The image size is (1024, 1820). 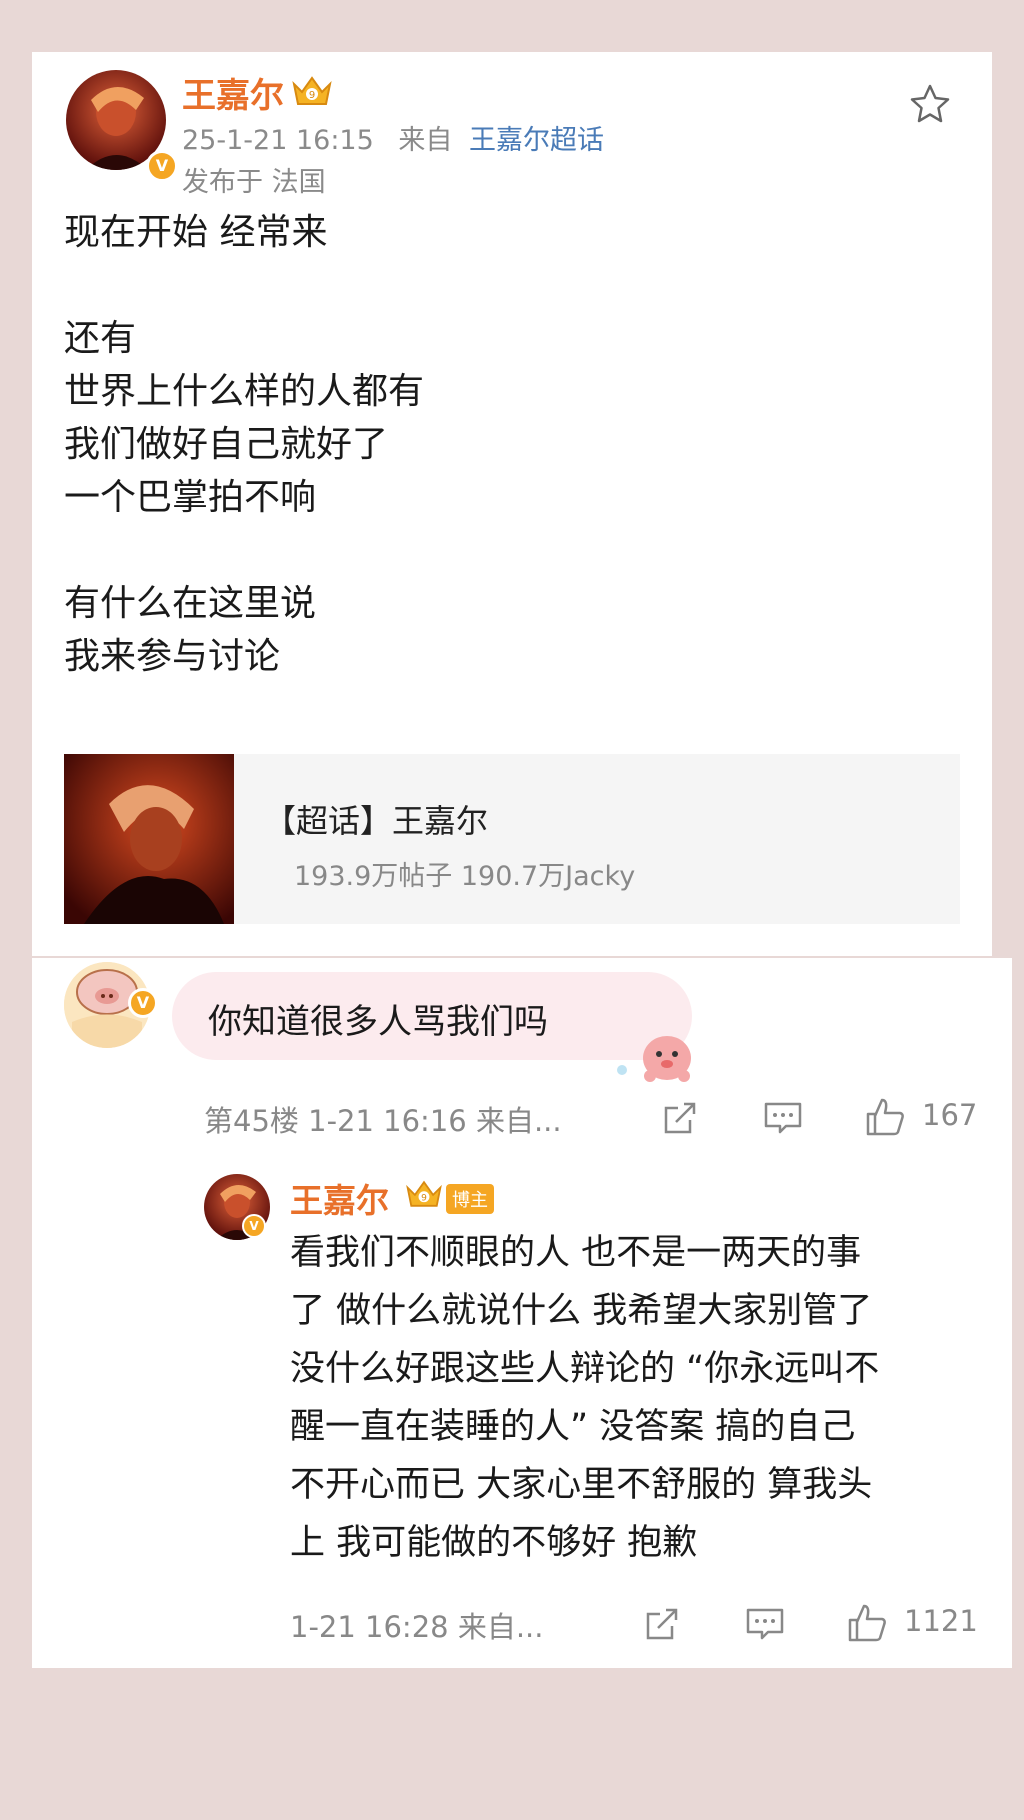 I want to click on bubble-decoration-icon, so click(x=654, y=1059).